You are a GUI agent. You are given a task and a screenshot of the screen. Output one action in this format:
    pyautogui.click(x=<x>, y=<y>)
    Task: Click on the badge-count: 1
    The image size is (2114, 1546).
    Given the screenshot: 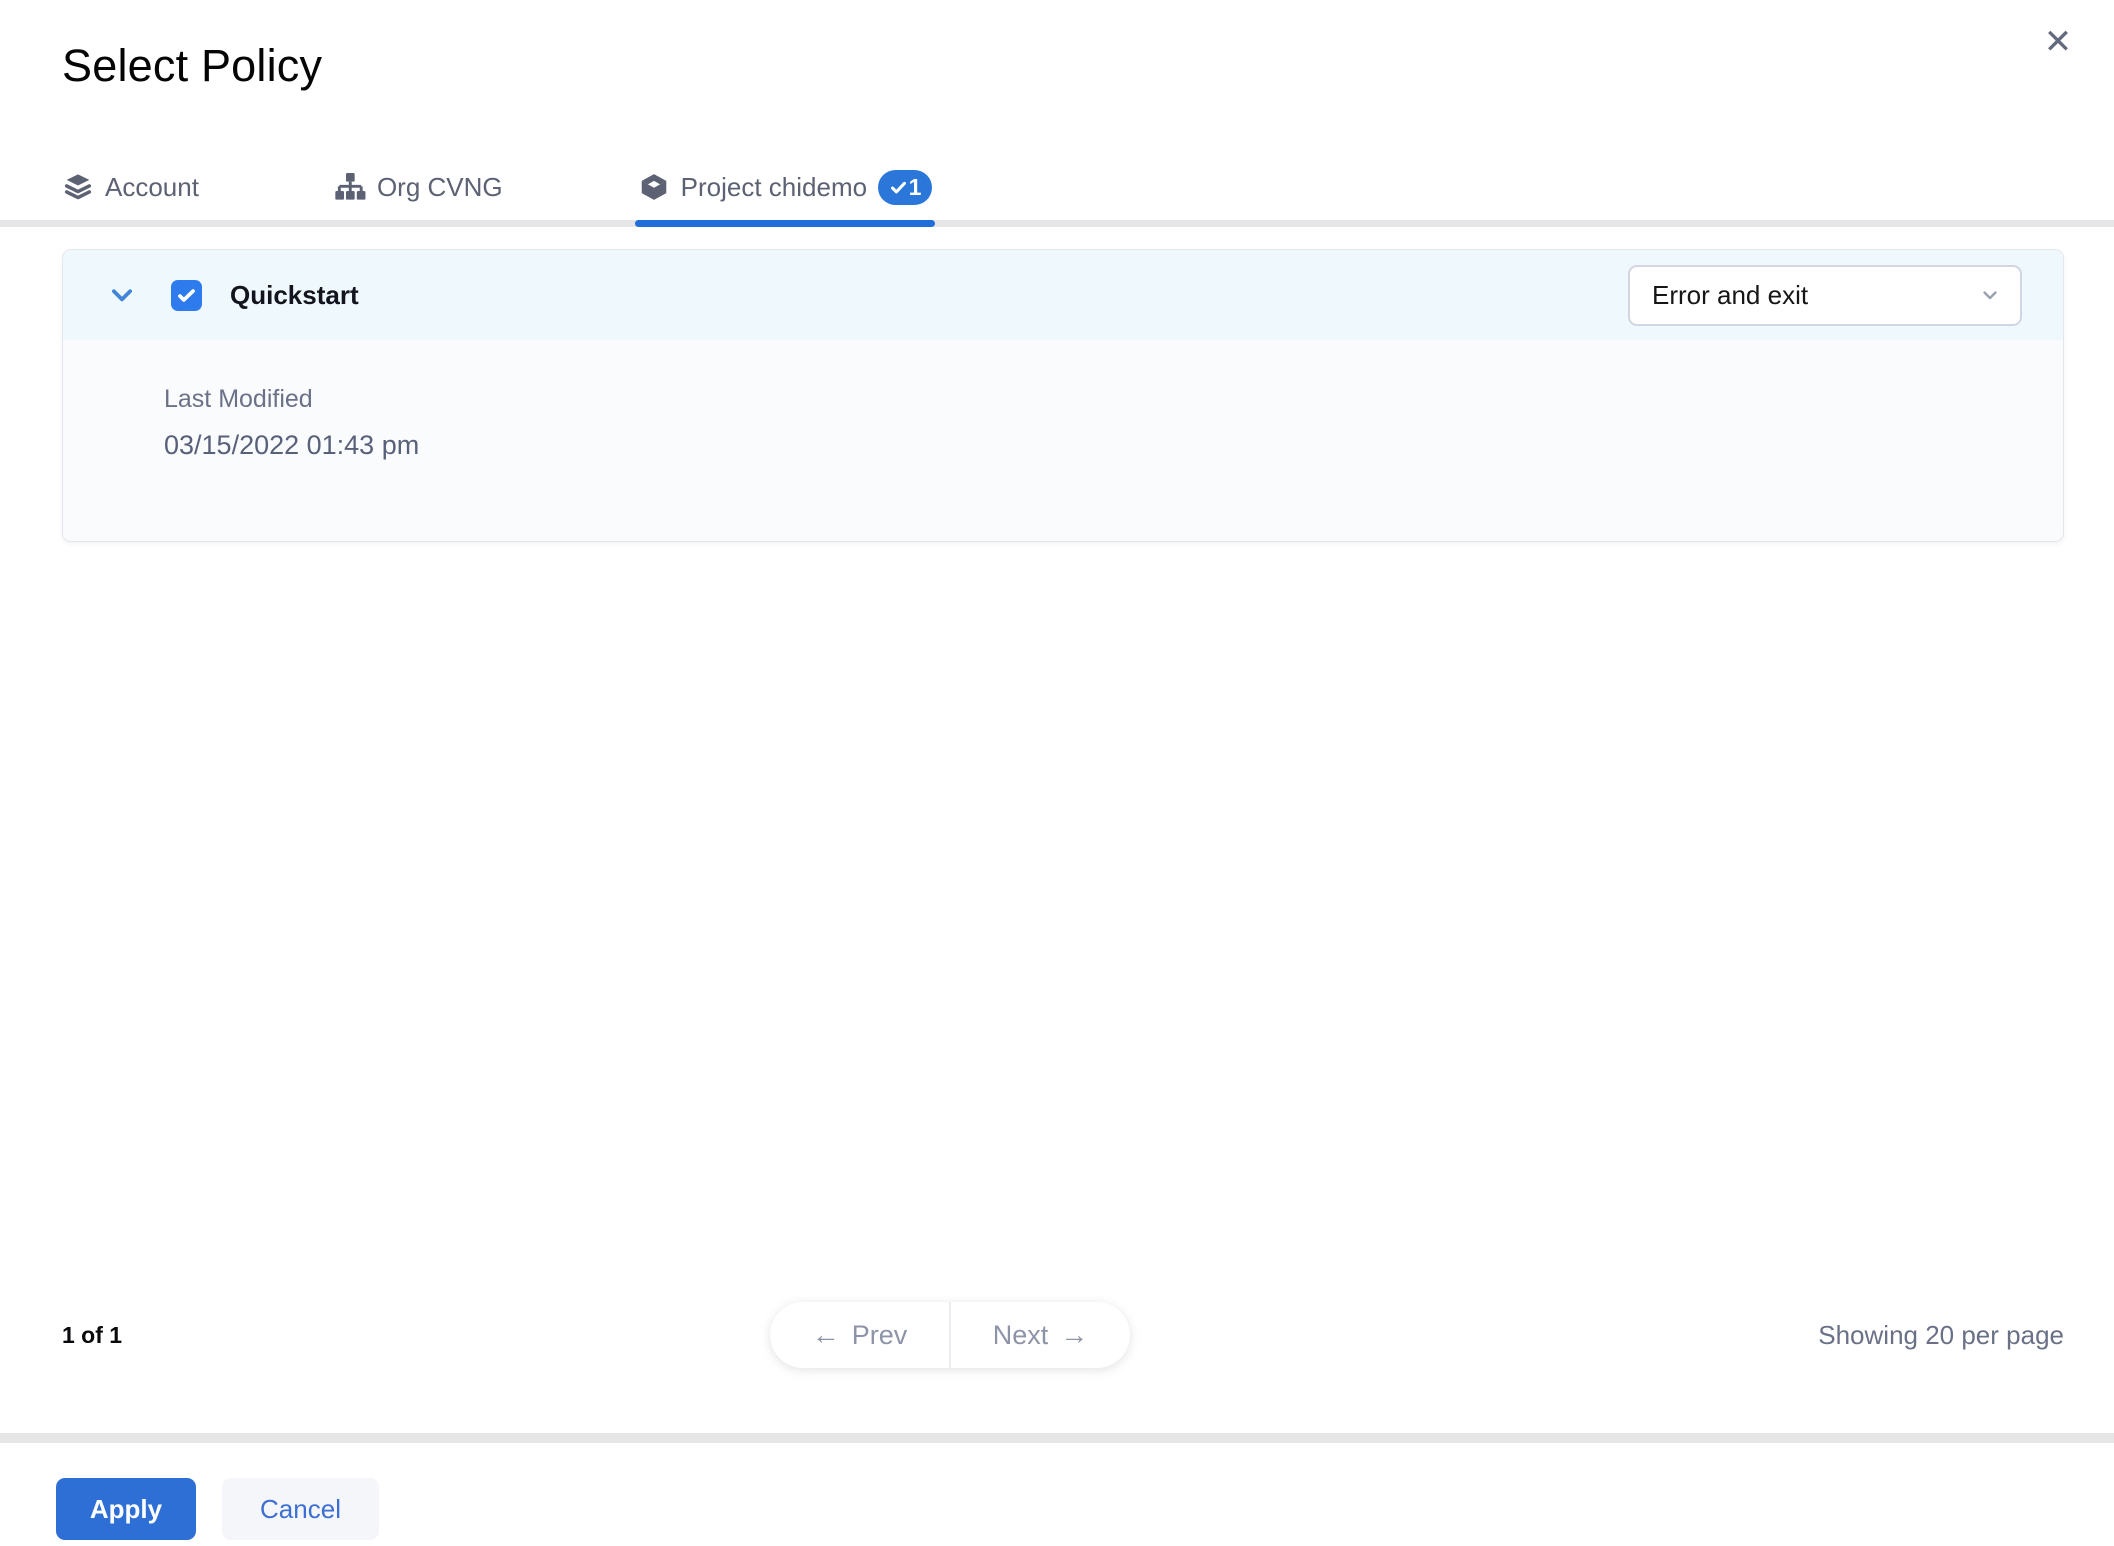 What is the action you would take?
    pyautogui.click(x=915, y=186)
    